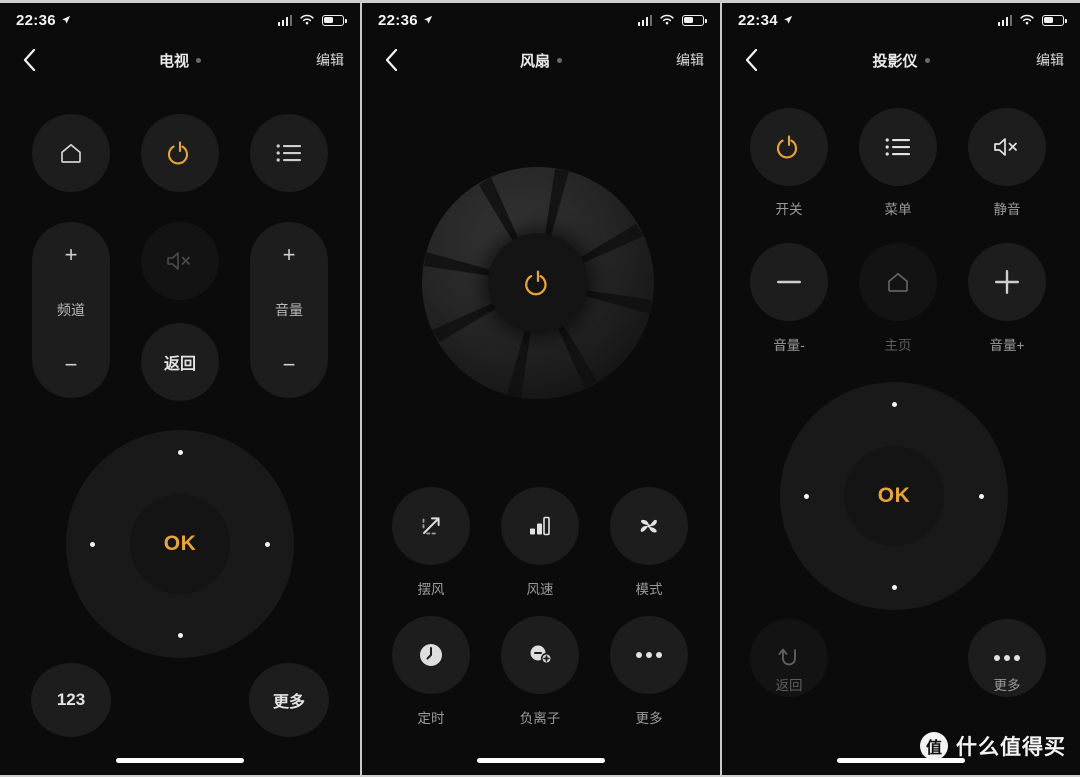  Describe the element at coordinates (898, 209) in the screenshot. I see `projector-menu-label: 菜单` at that location.